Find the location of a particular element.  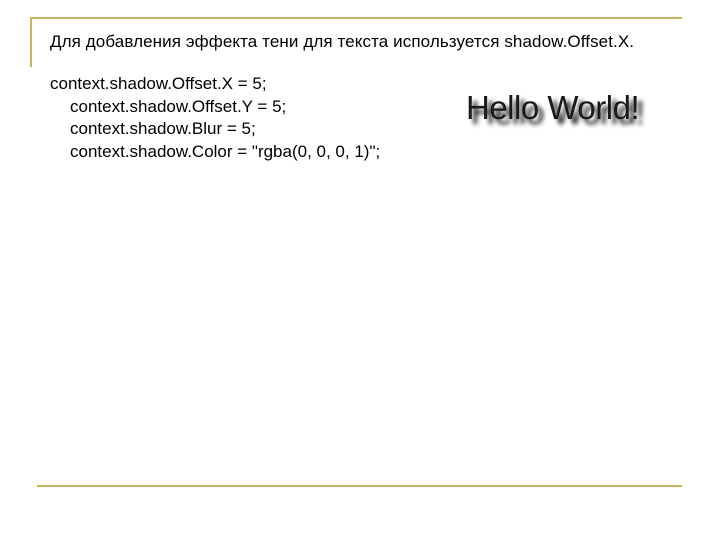

shadow-demo-text: Hello World! is located at coordinates (553, 107).